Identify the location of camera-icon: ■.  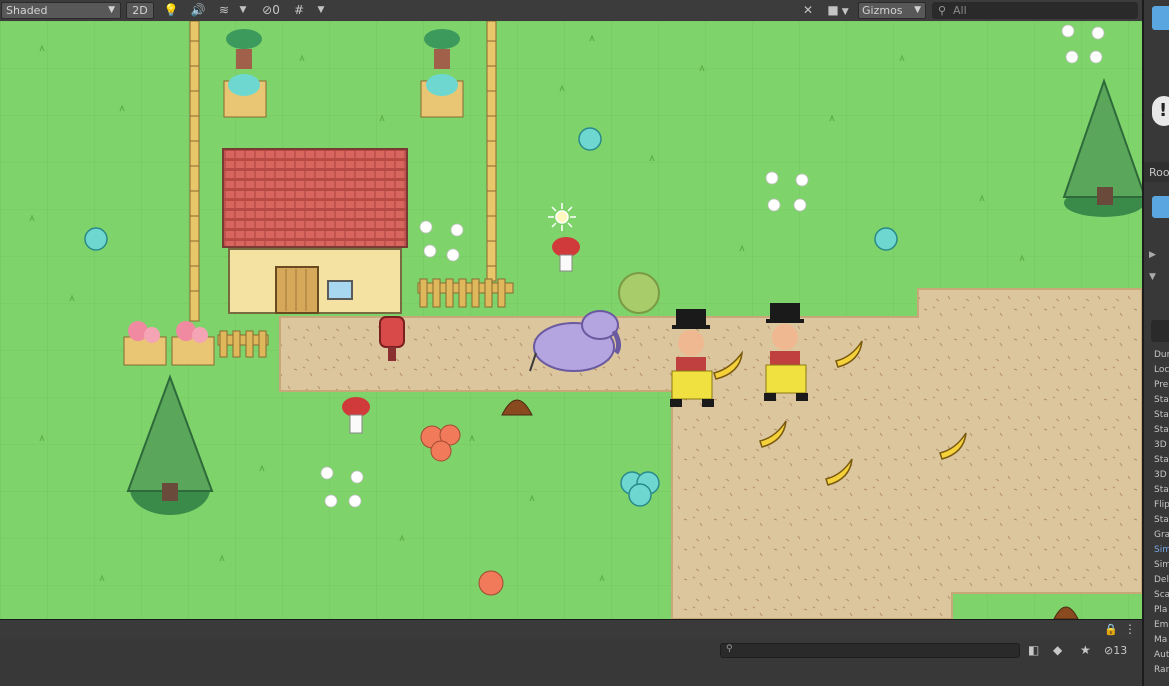
(833, 10).